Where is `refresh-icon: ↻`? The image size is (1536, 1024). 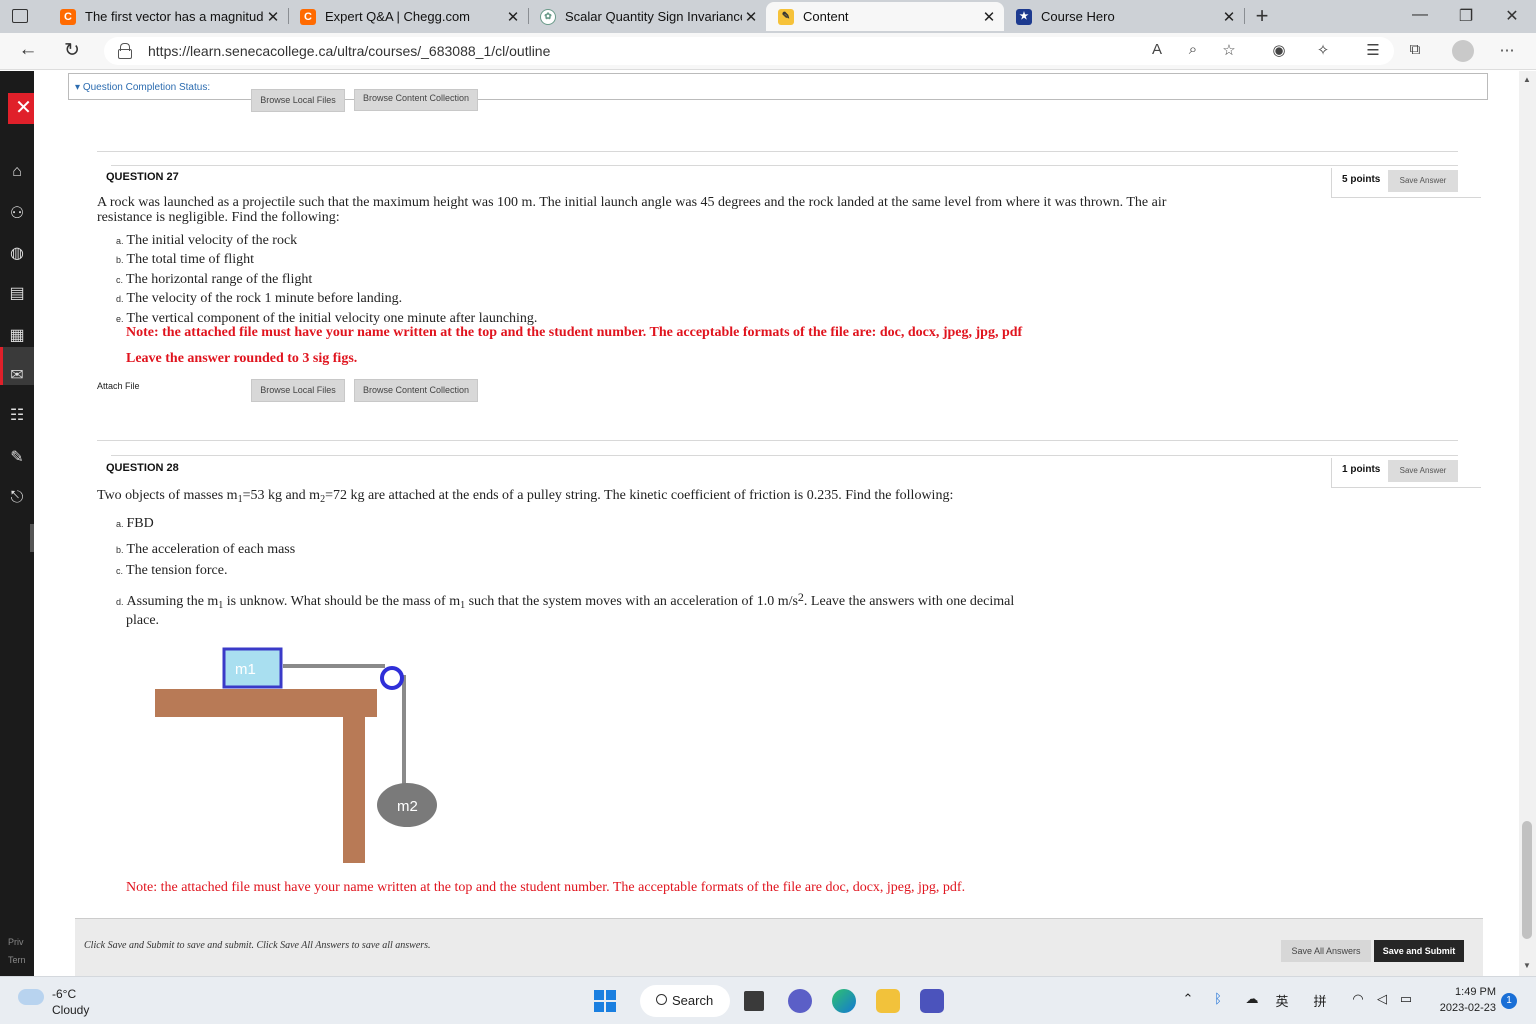
refresh-icon: ↻ is located at coordinates (72, 50).